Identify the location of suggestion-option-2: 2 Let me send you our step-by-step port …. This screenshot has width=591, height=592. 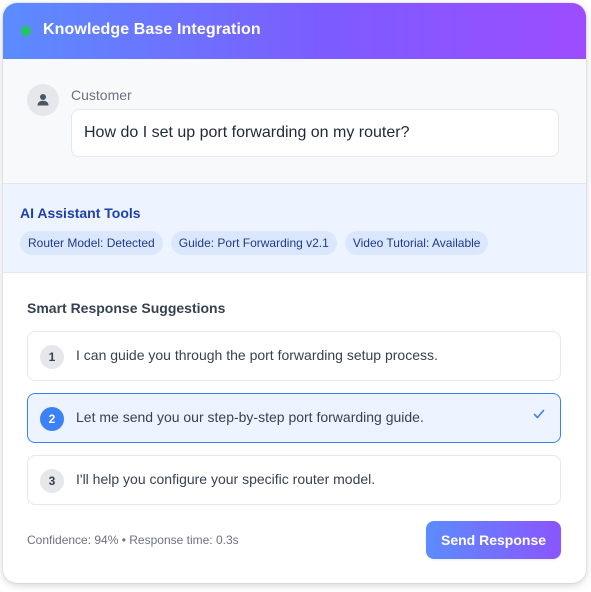
(294, 418).